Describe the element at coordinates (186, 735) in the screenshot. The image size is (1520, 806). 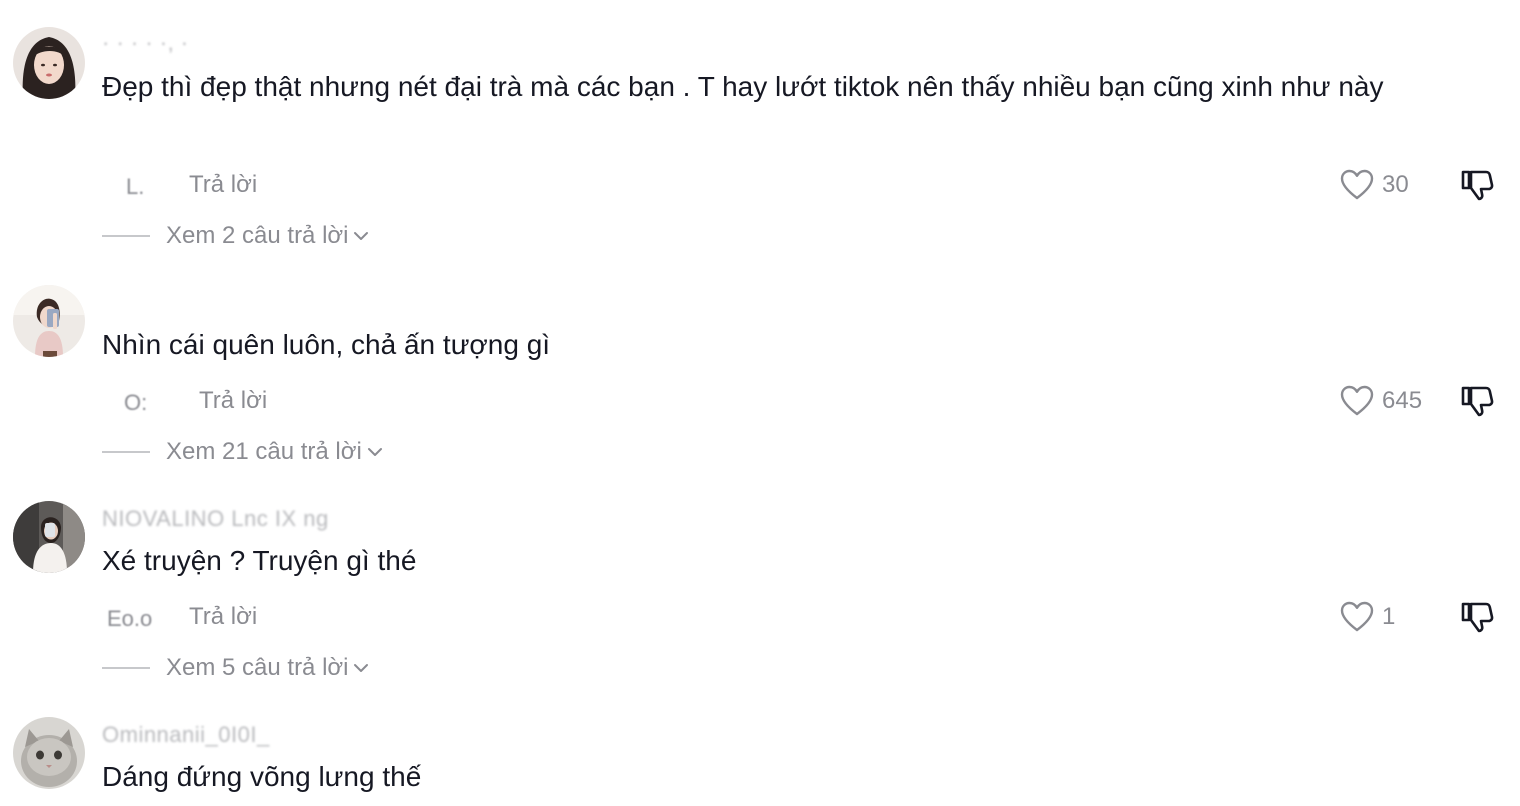
I see `comment-username: Ominnanii_0I0I_` at that location.